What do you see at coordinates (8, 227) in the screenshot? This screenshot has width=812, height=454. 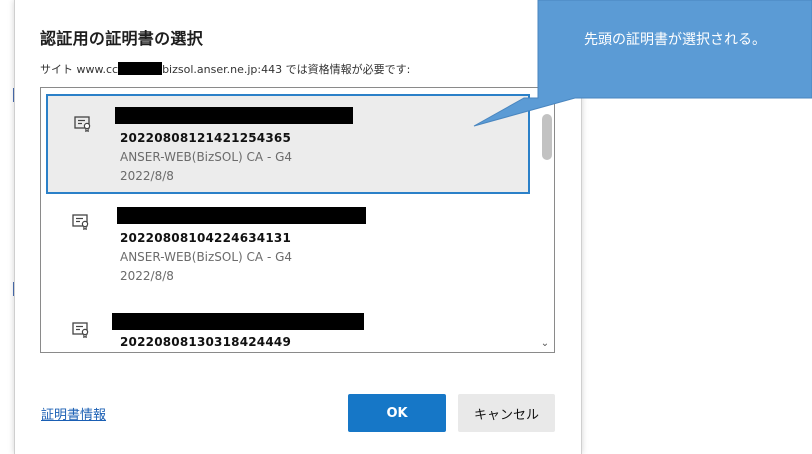 I see `background-page-left` at bounding box center [8, 227].